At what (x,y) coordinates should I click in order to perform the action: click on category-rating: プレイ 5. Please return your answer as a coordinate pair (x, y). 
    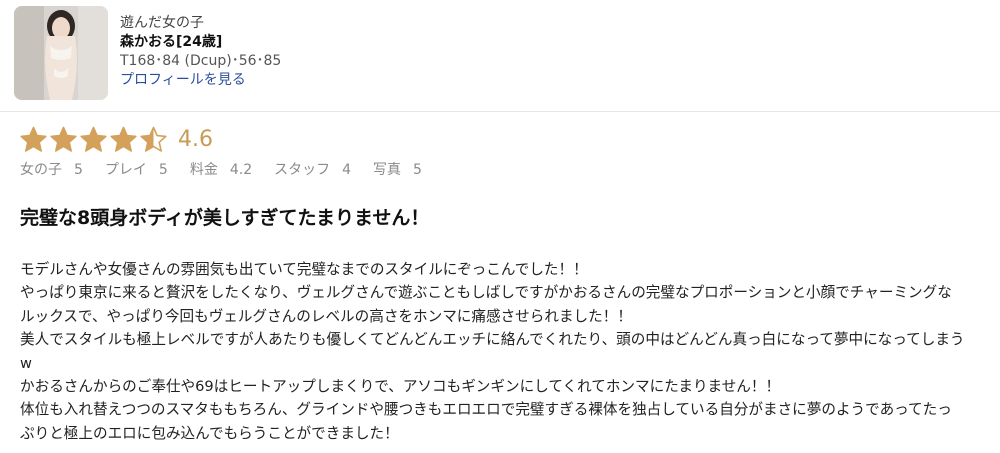
    Looking at the image, I should click on (136, 169).